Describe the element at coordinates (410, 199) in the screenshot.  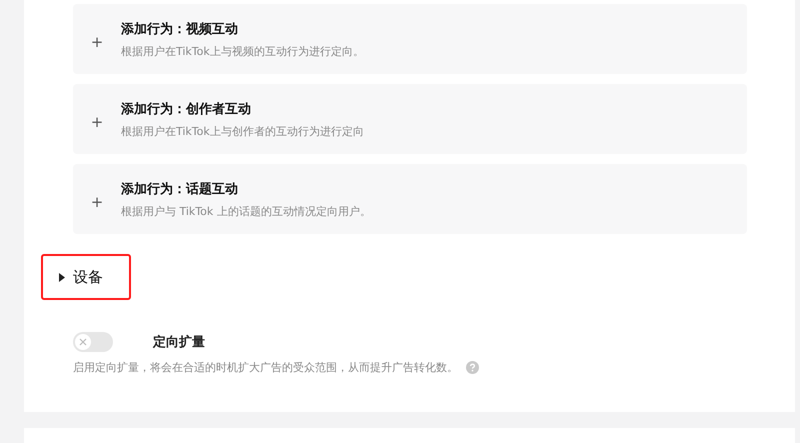
I see `add-behavior-option: + 添加行为：话题互动 根据用户与 TikTok 上的话题的互动情况定向用户。` at that location.